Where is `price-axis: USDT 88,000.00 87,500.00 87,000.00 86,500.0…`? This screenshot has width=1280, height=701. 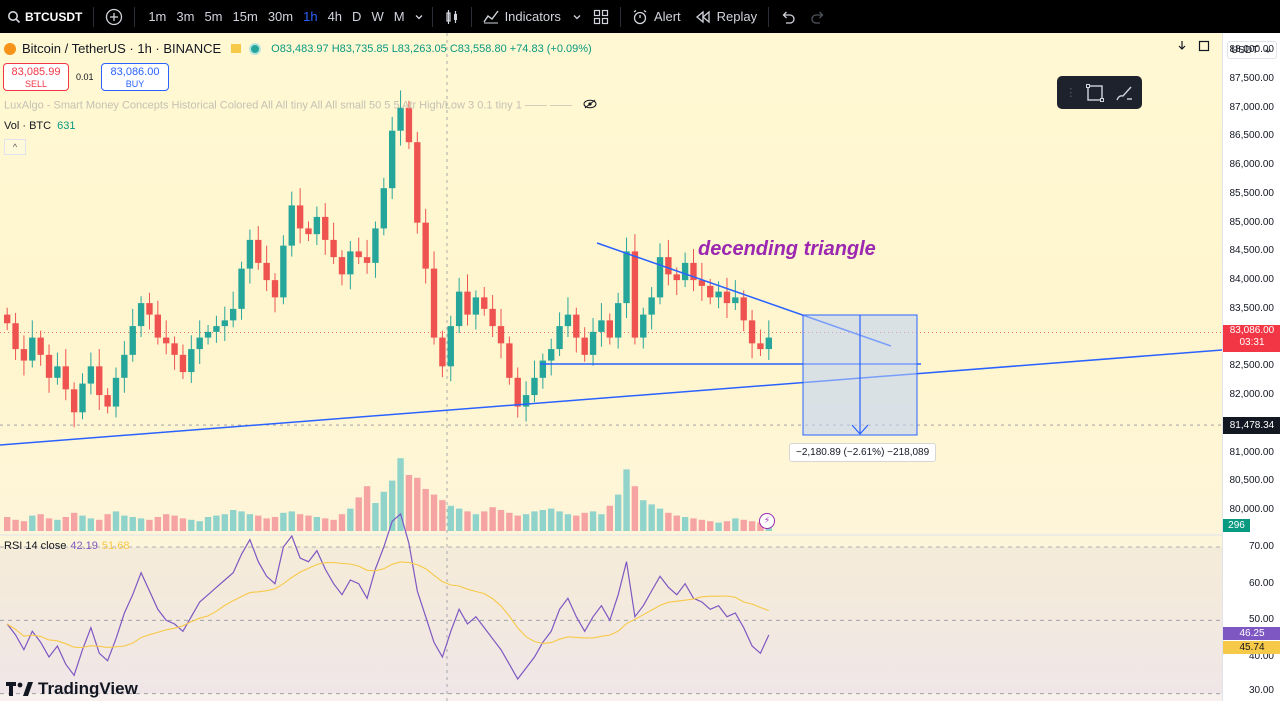 price-axis: USDT 88,000.00 87,500.00 87,000.00 86,500.0… is located at coordinates (1251, 367).